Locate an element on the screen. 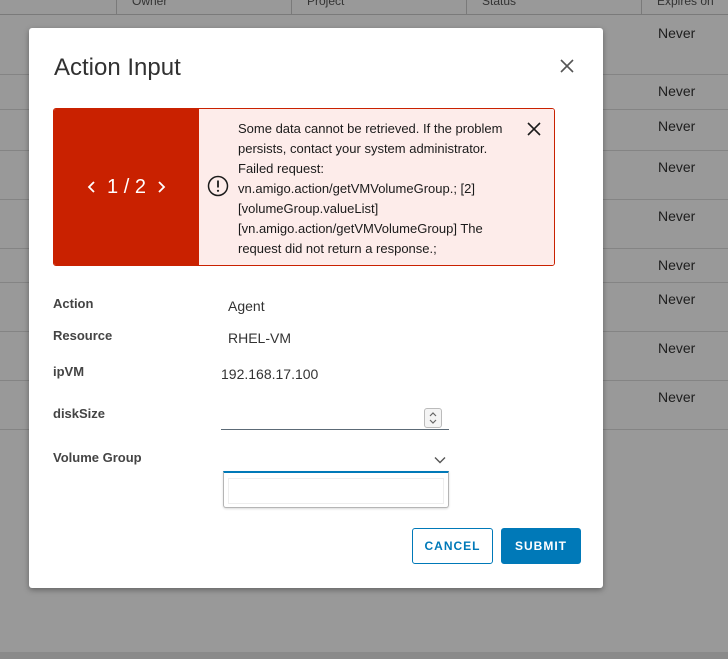  chevron-right-icon is located at coordinates (161, 187).